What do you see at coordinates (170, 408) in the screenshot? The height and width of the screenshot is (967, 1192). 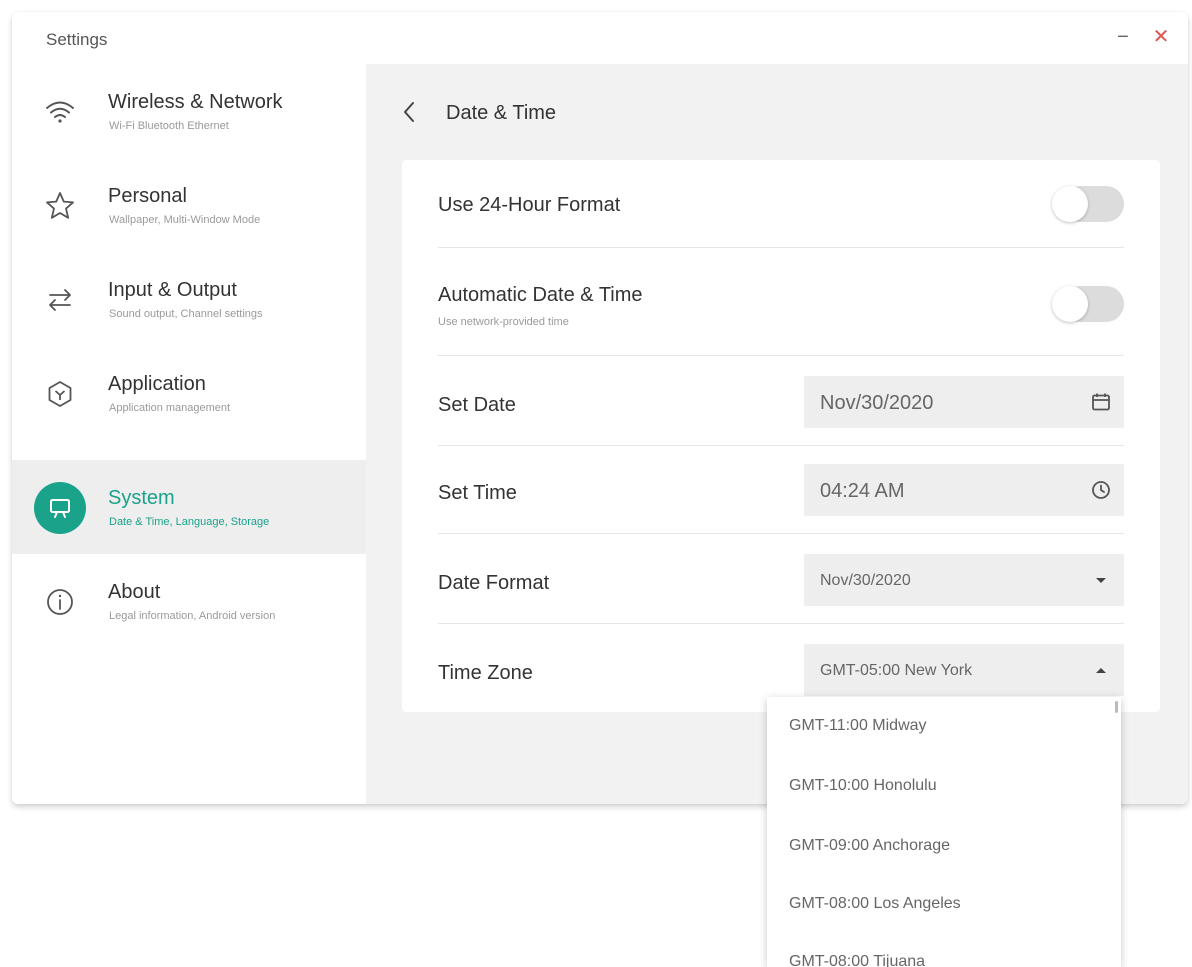 I see `sidebar-item-sublabel: Application management` at bounding box center [170, 408].